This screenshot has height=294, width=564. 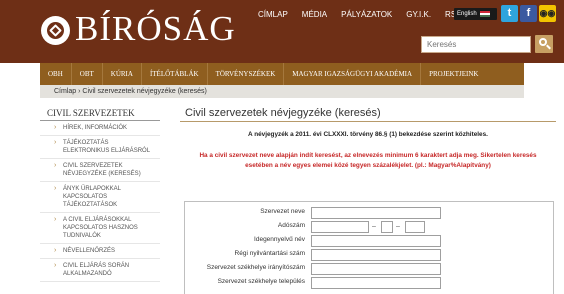 I want to click on tax-number-part1-input, so click(x=340, y=227).